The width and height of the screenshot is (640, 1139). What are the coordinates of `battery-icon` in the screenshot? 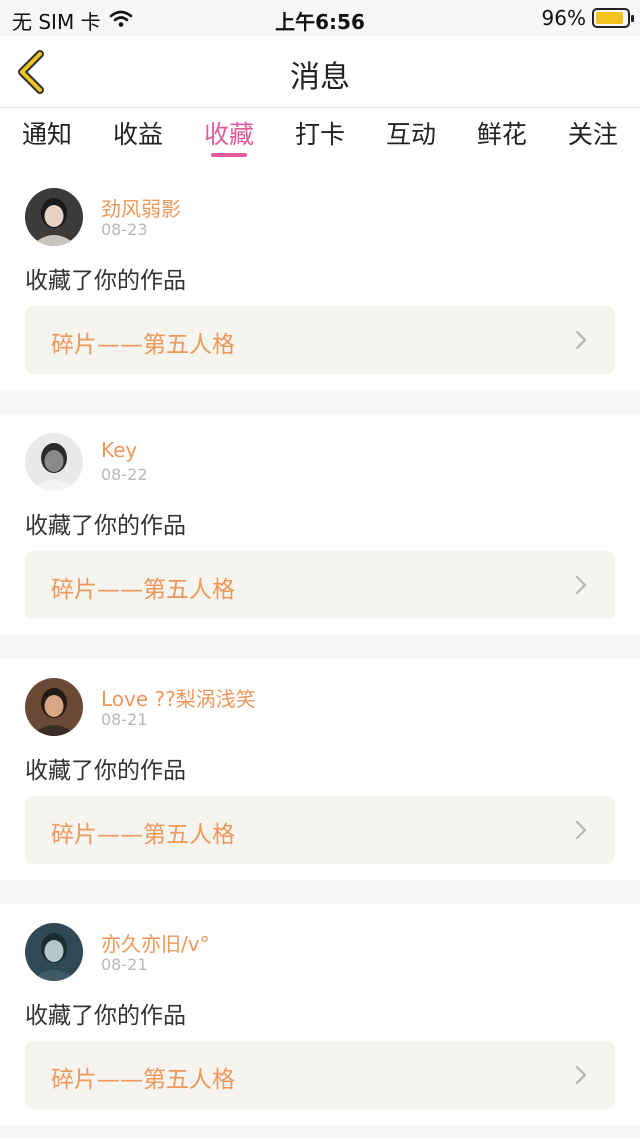 It's located at (613, 18).